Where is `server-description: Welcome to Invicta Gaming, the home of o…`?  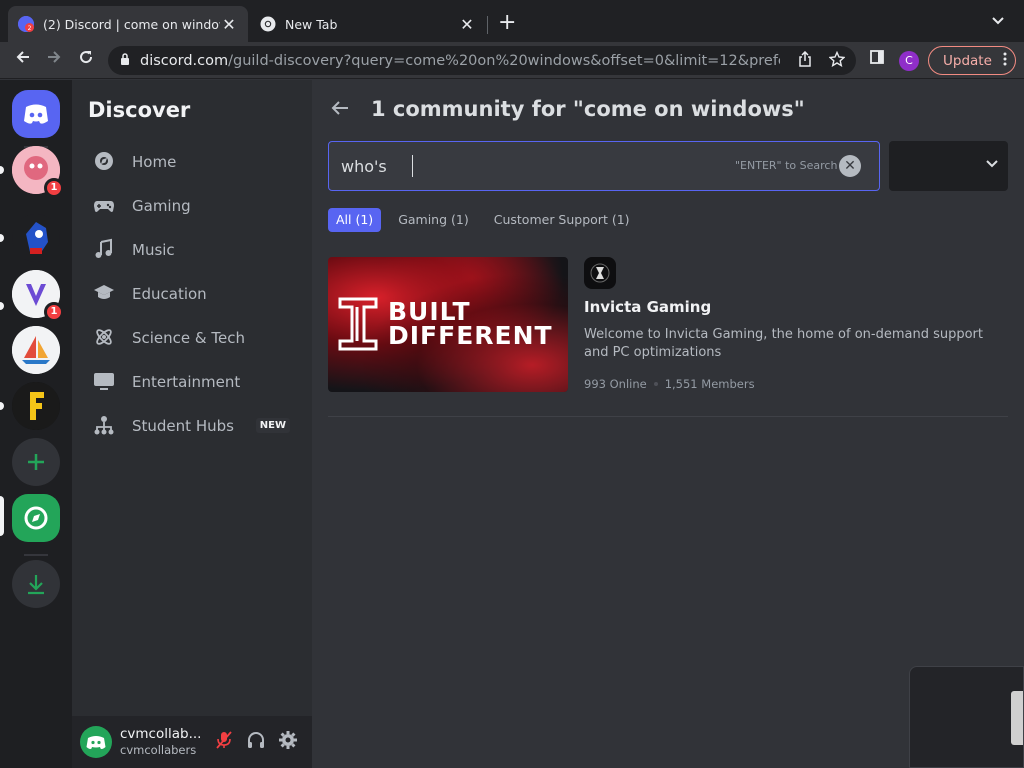 server-description: Welcome to Invicta Gaming, the home of o… is located at coordinates (783, 343).